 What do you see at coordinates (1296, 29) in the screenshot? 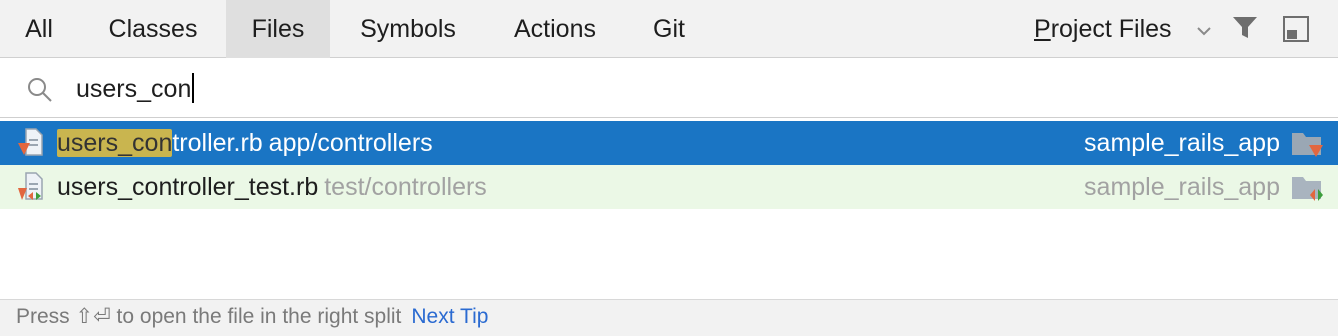
I see `pin-window-icon` at bounding box center [1296, 29].